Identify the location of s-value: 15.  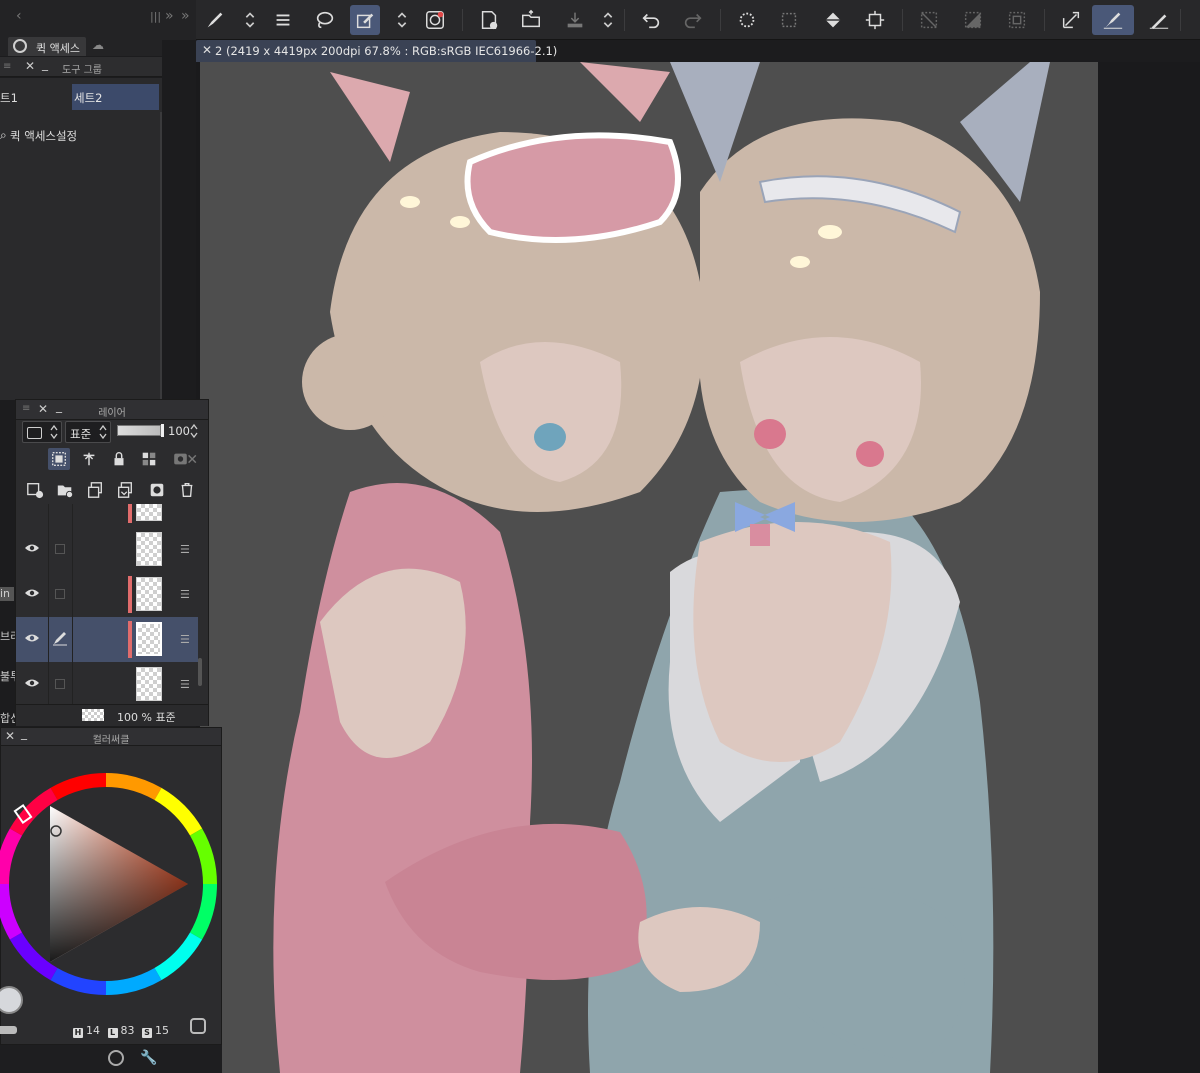
(162, 1030).